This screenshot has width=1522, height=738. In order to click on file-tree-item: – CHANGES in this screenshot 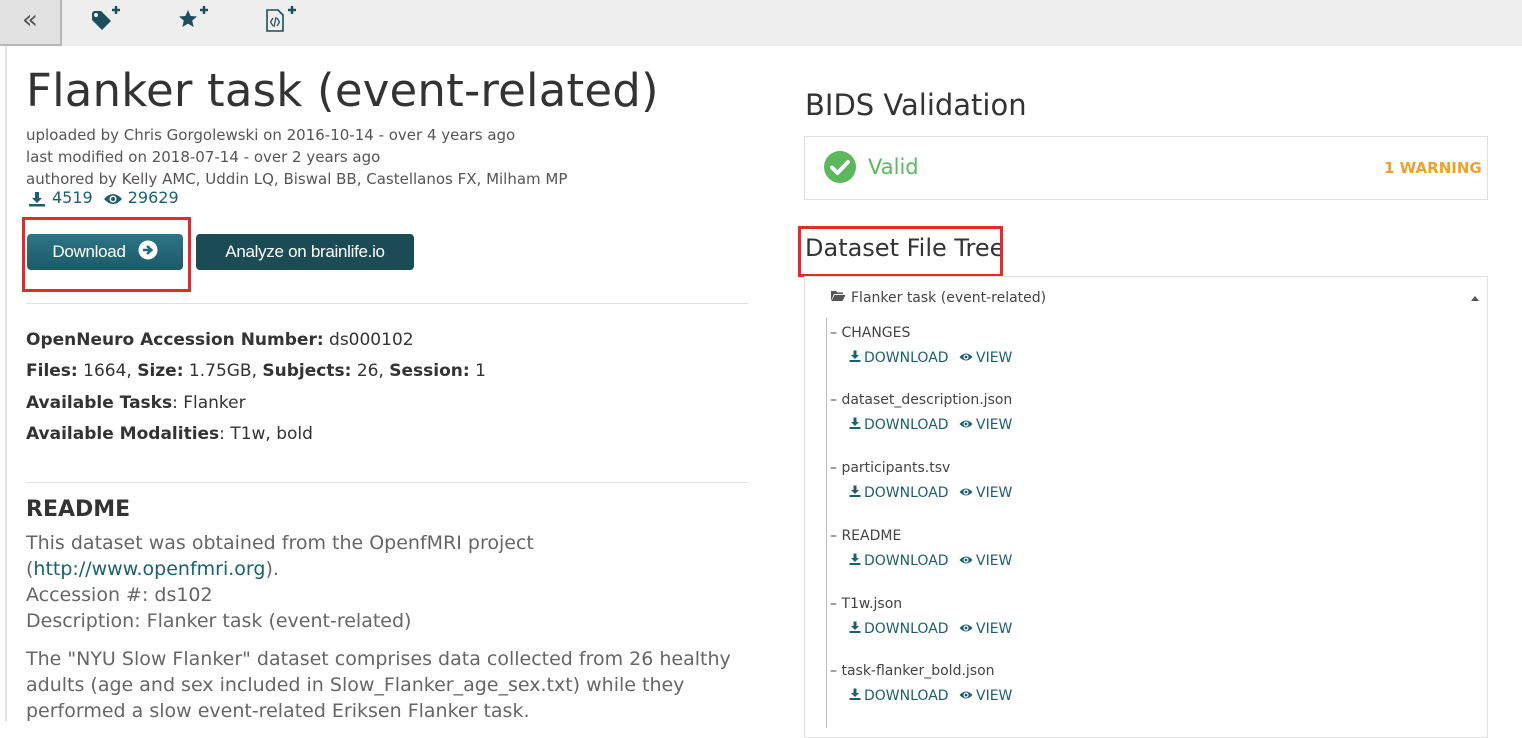, I will do `click(870, 333)`.